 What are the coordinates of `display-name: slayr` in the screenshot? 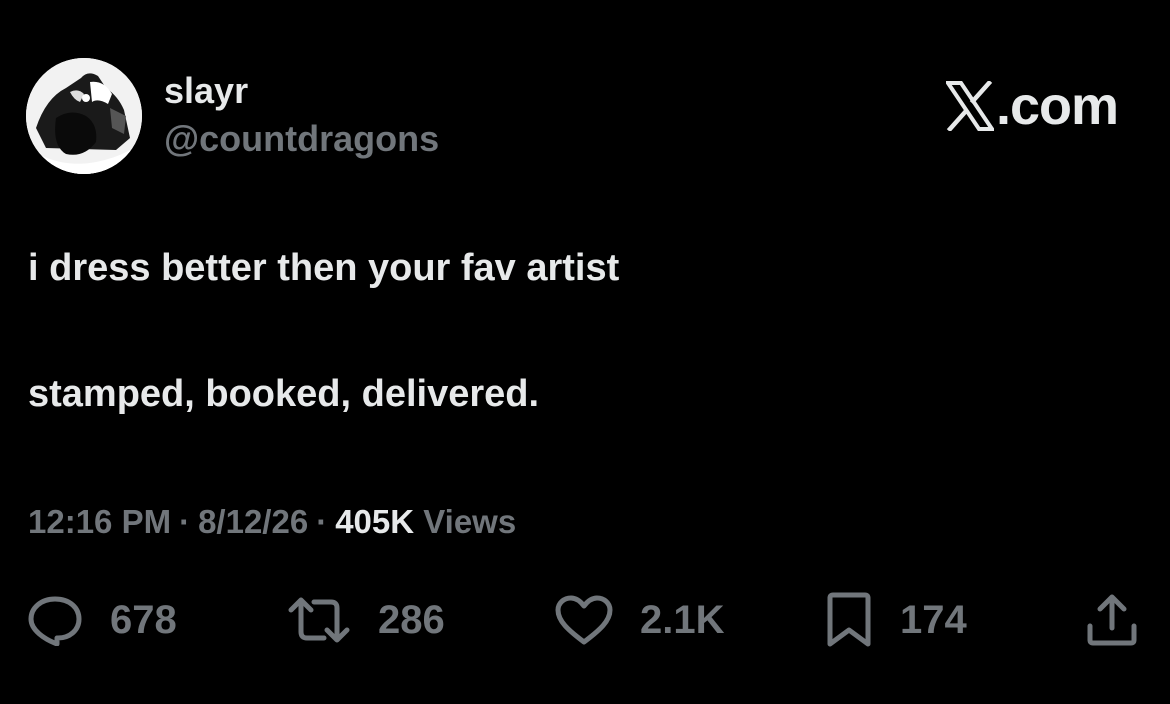 It's located at (206, 91).